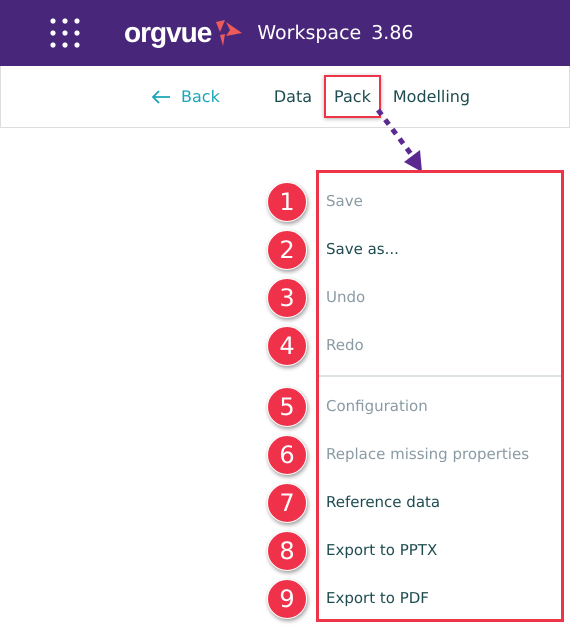  Describe the element at coordinates (287, 503) in the screenshot. I see `callout-number: 7` at that location.